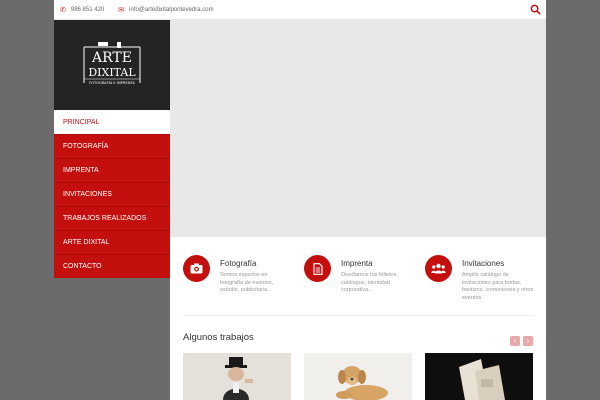 This screenshot has width=600, height=400. What do you see at coordinates (238, 263) in the screenshot?
I see `feature-title: Fotografía` at bounding box center [238, 263].